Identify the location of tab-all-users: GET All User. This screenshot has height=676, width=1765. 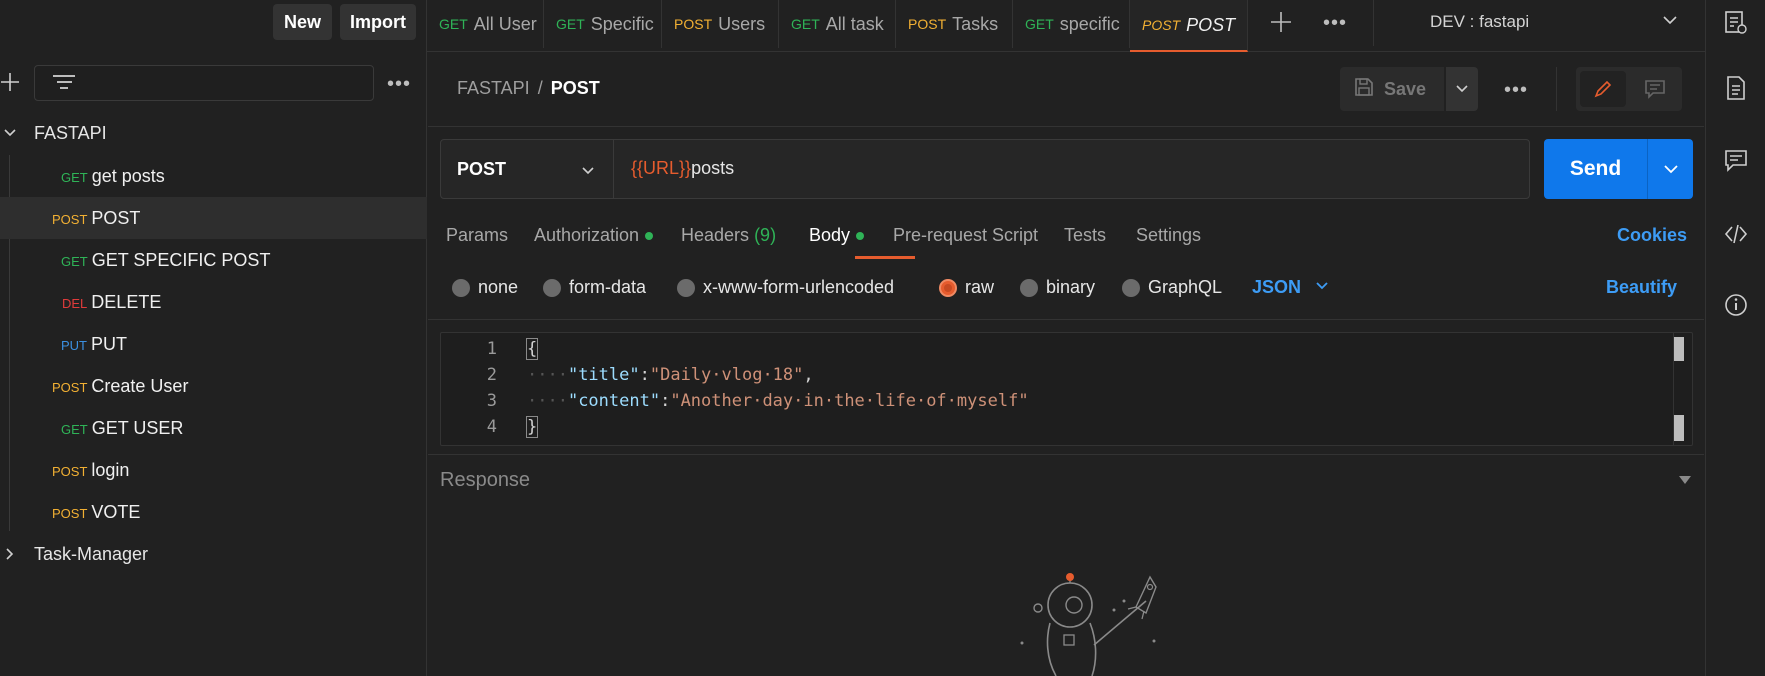
(485, 24).